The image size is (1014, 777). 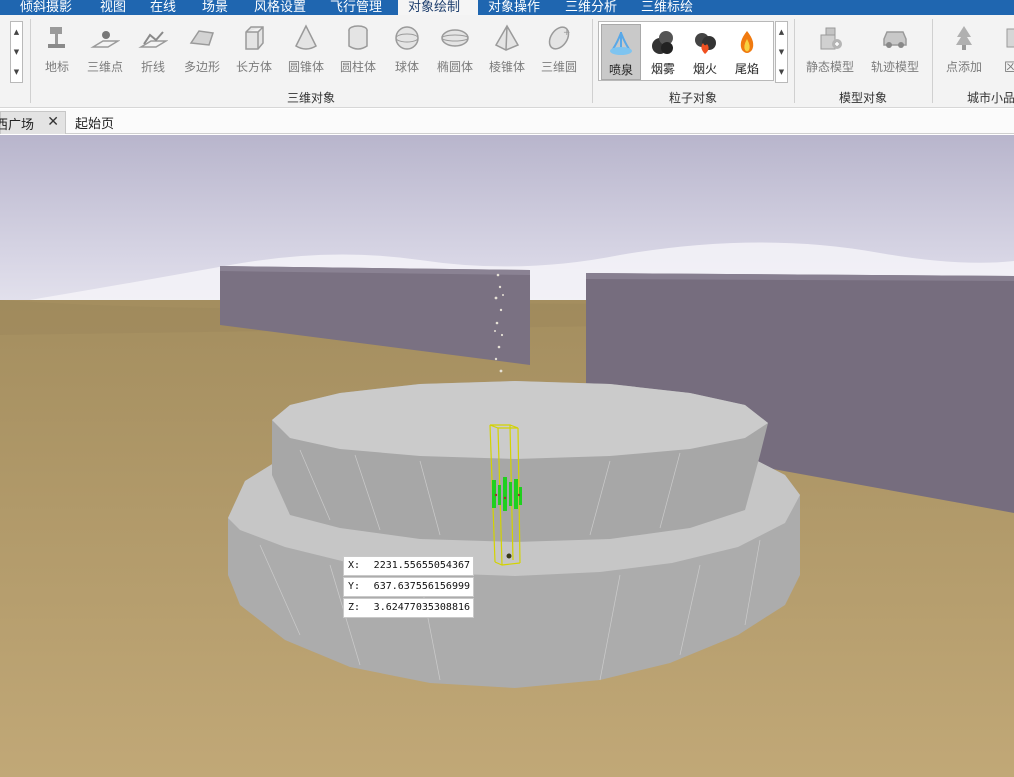 What do you see at coordinates (283, 7) in the screenshot?
I see `menu-tab-style-settings: 风格设置` at bounding box center [283, 7].